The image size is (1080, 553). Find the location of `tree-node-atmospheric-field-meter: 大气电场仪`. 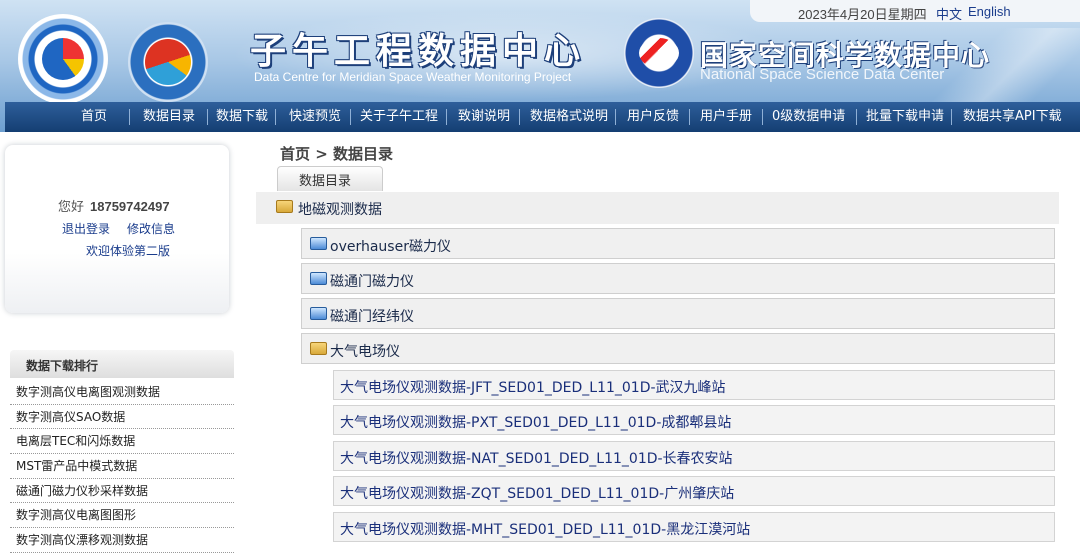

tree-node-atmospheric-field-meter: 大气电场仪 is located at coordinates (678, 348).